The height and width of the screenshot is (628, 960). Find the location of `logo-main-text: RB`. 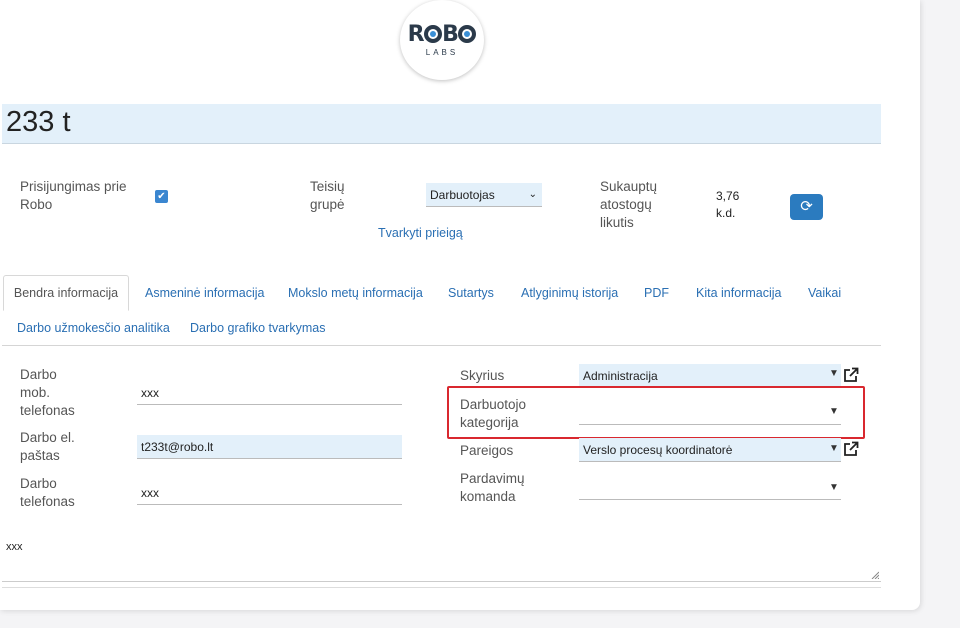

logo-main-text: RB is located at coordinates (442, 34).